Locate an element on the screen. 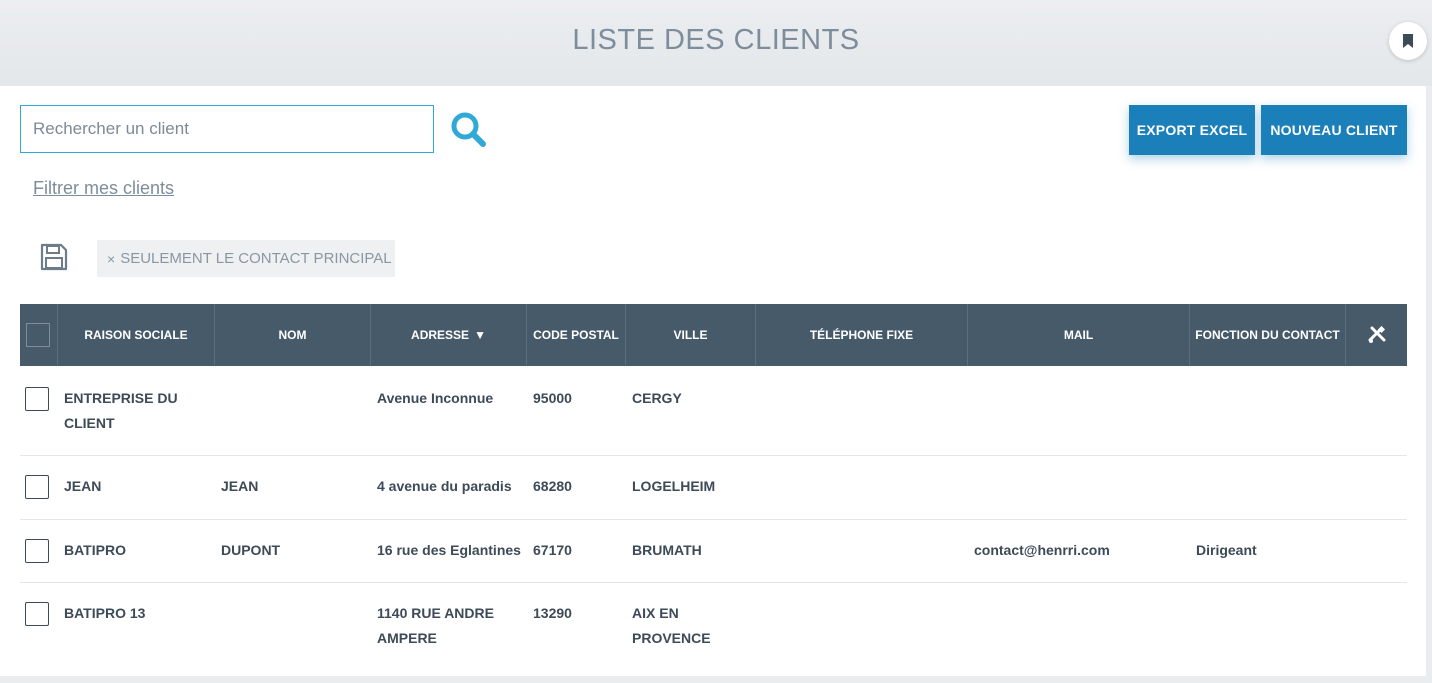 This screenshot has width=1432, height=683. cell-raison-sociale: JEAN is located at coordinates (83, 486).